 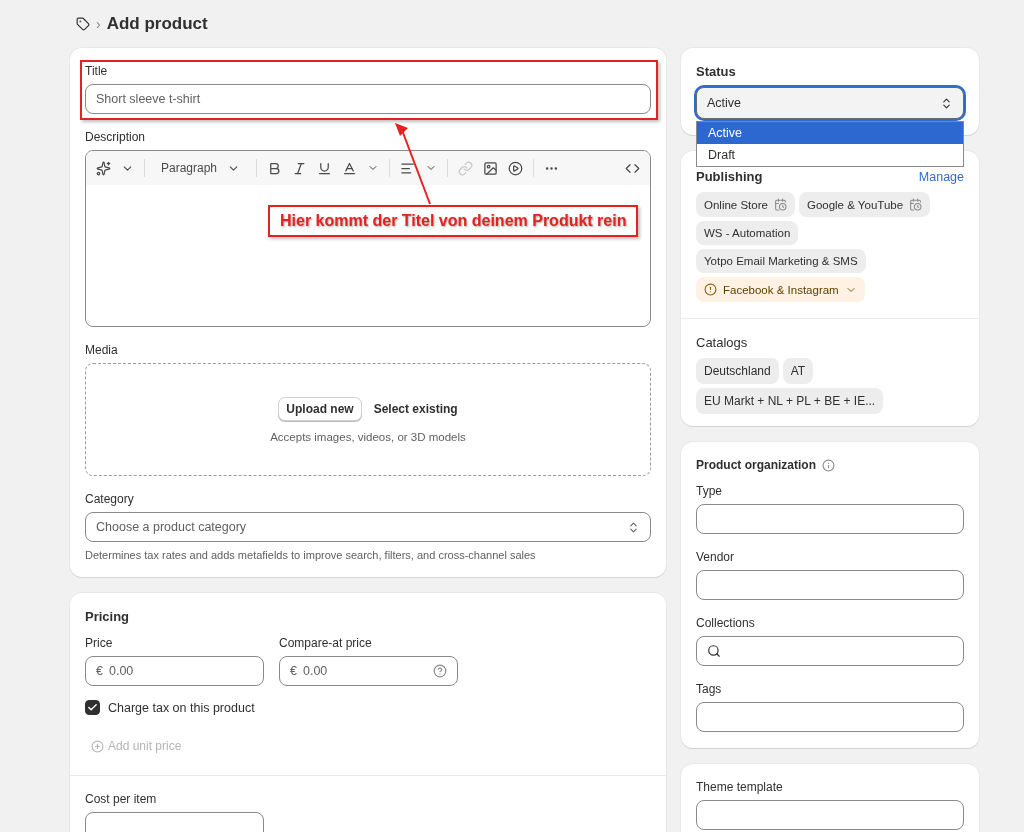 I want to click on plus-circle-icon, so click(x=97, y=746).